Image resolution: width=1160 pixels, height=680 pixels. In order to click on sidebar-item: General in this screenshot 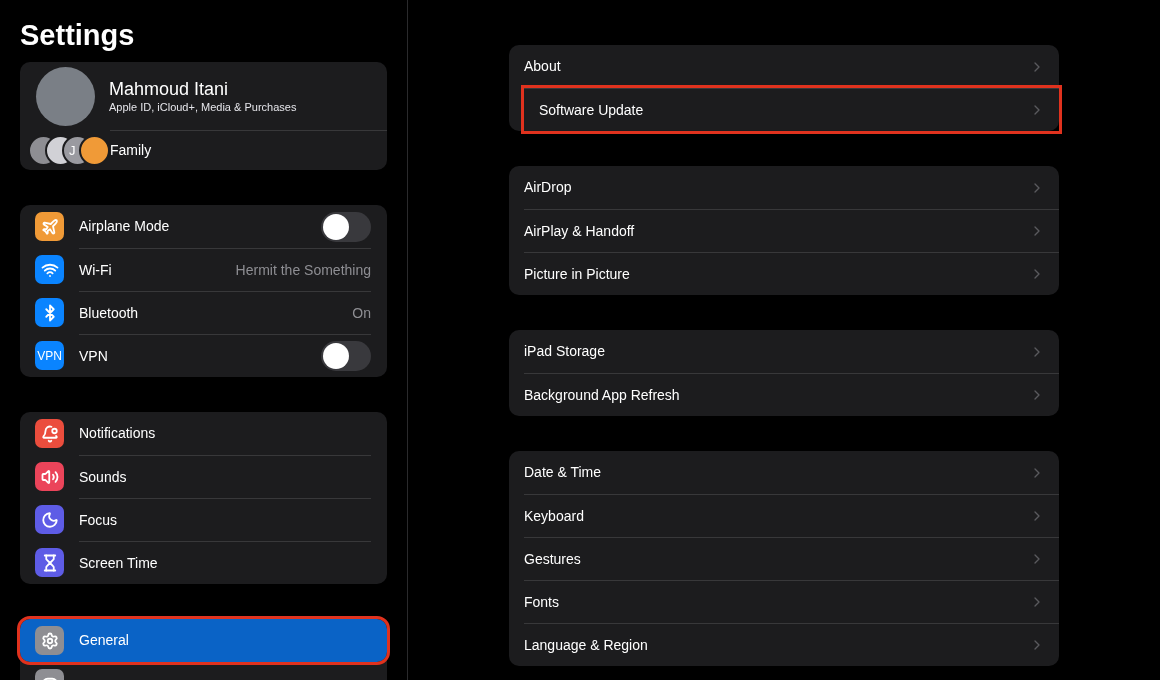, I will do `click(203, 640)`.